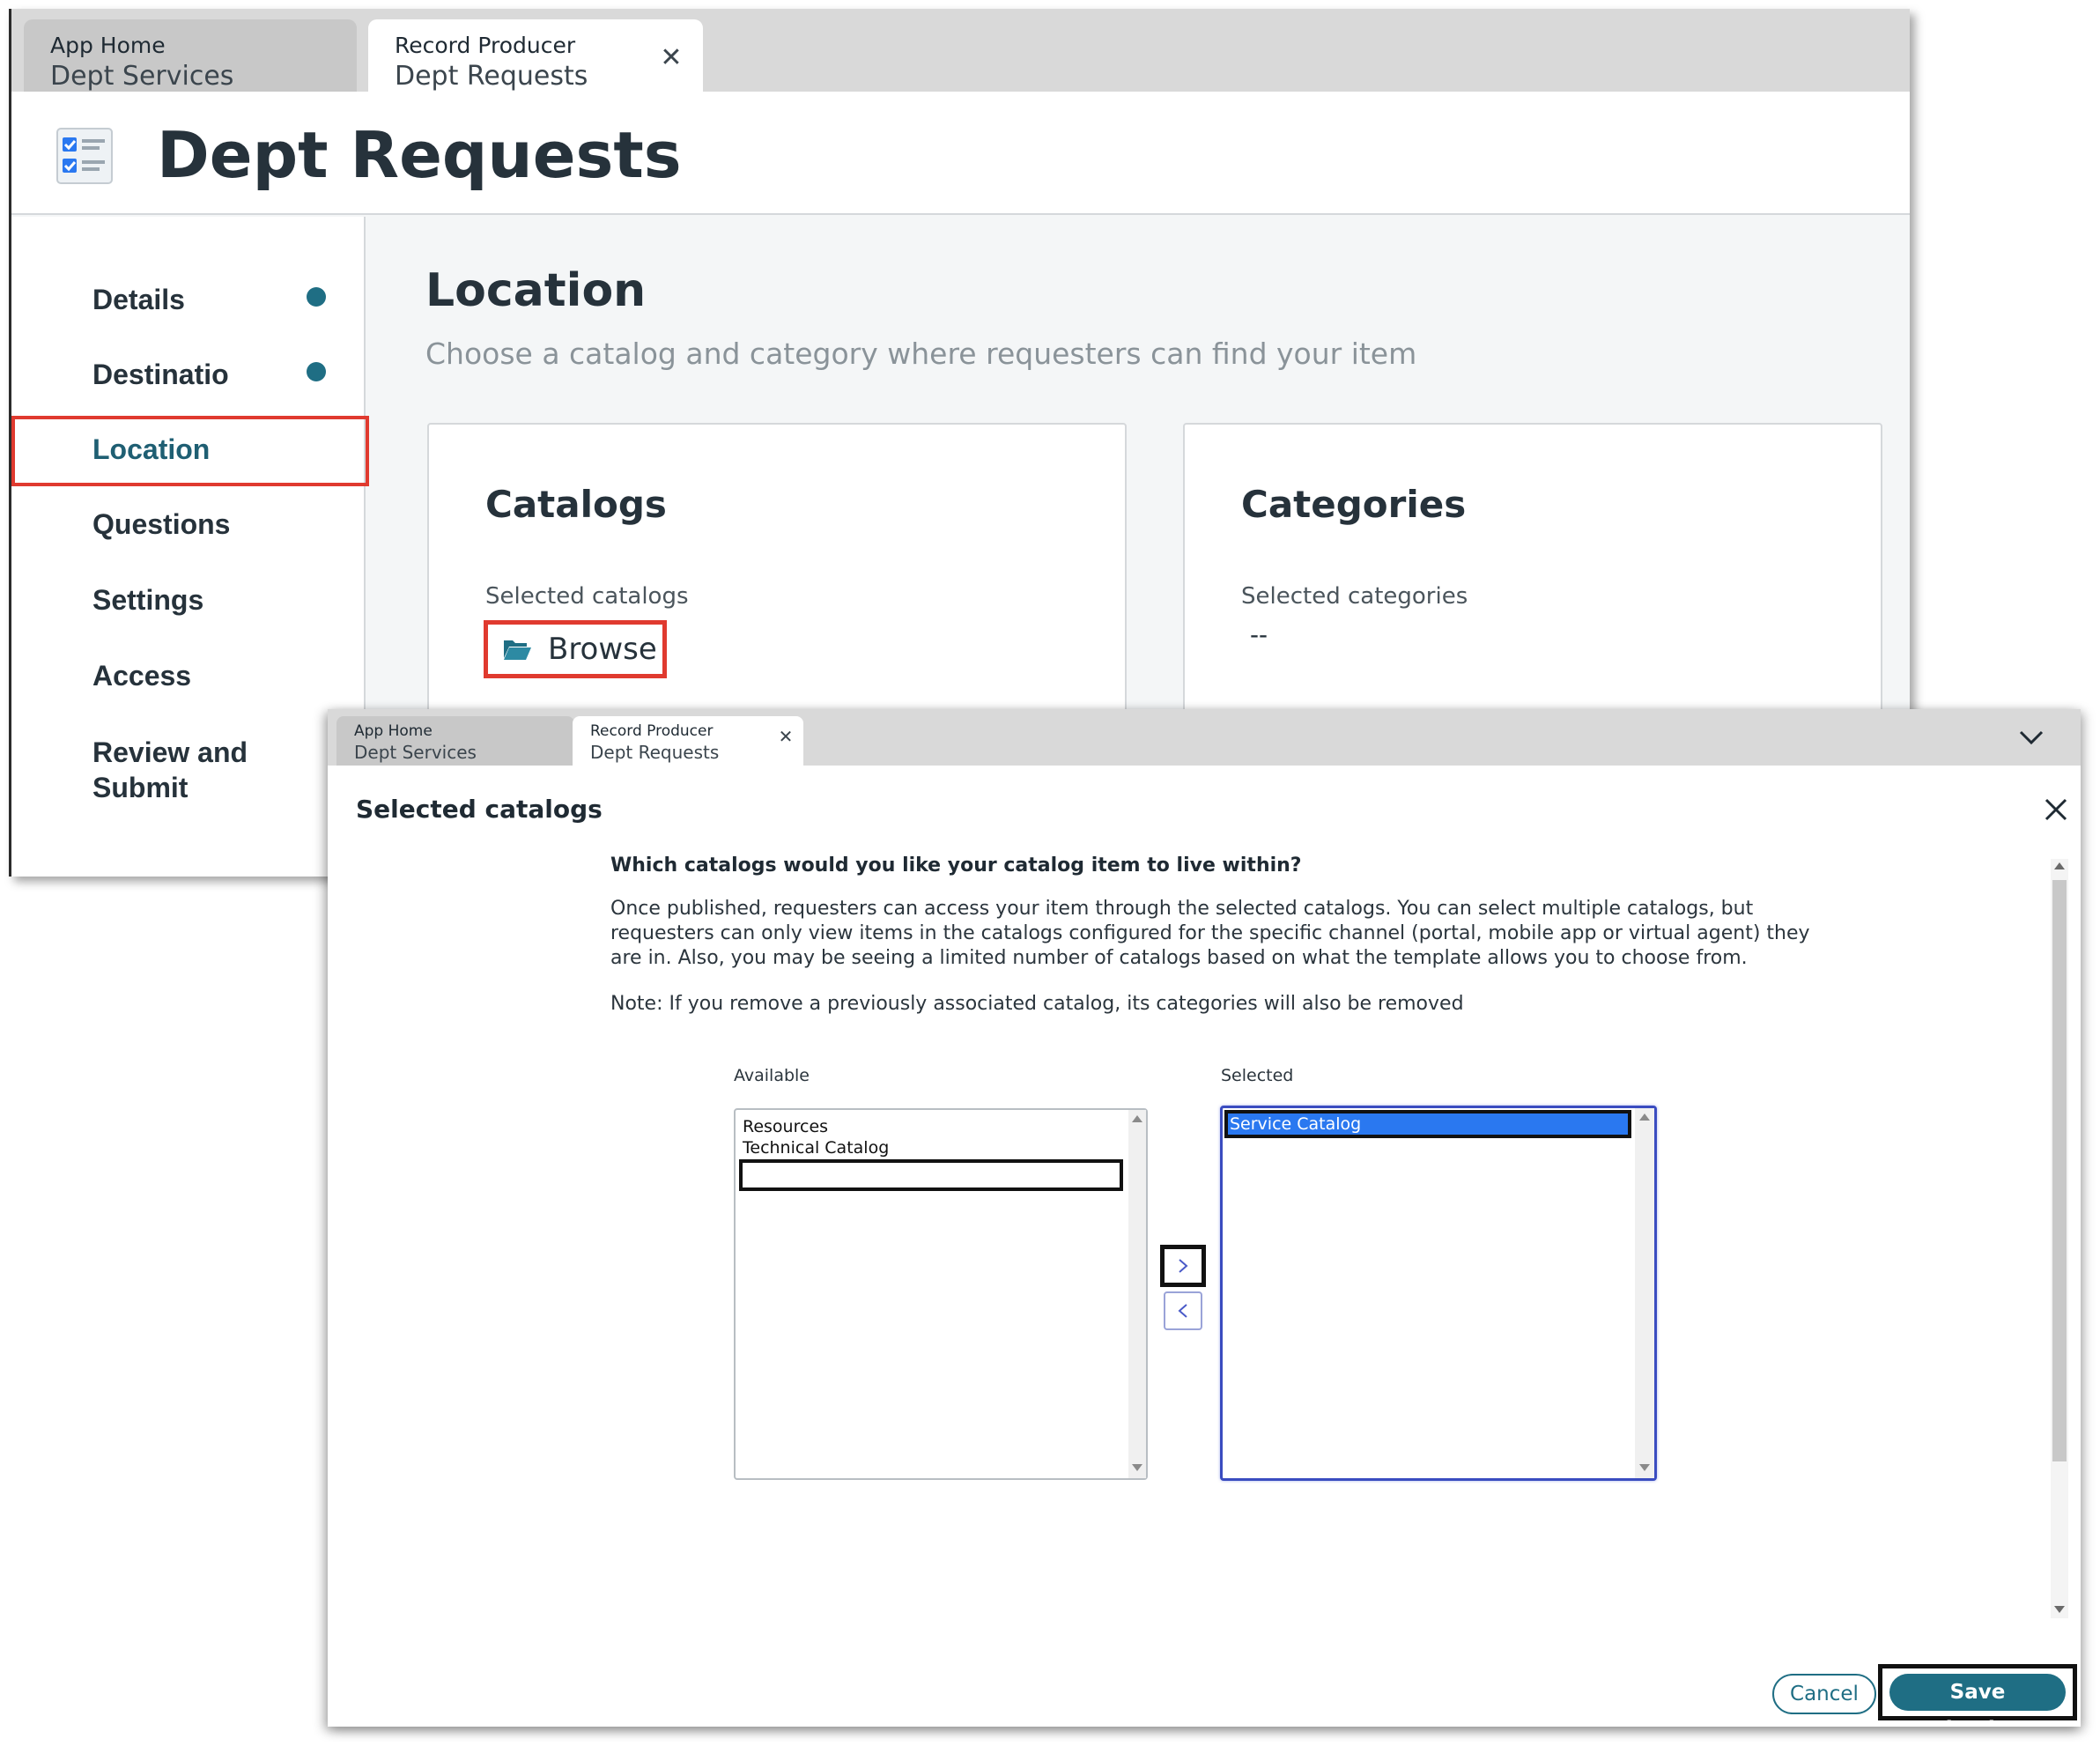  Describe the element at coordinates (151, 449) in the screenshot. I see `sidebar-item-location: Location` at that location.